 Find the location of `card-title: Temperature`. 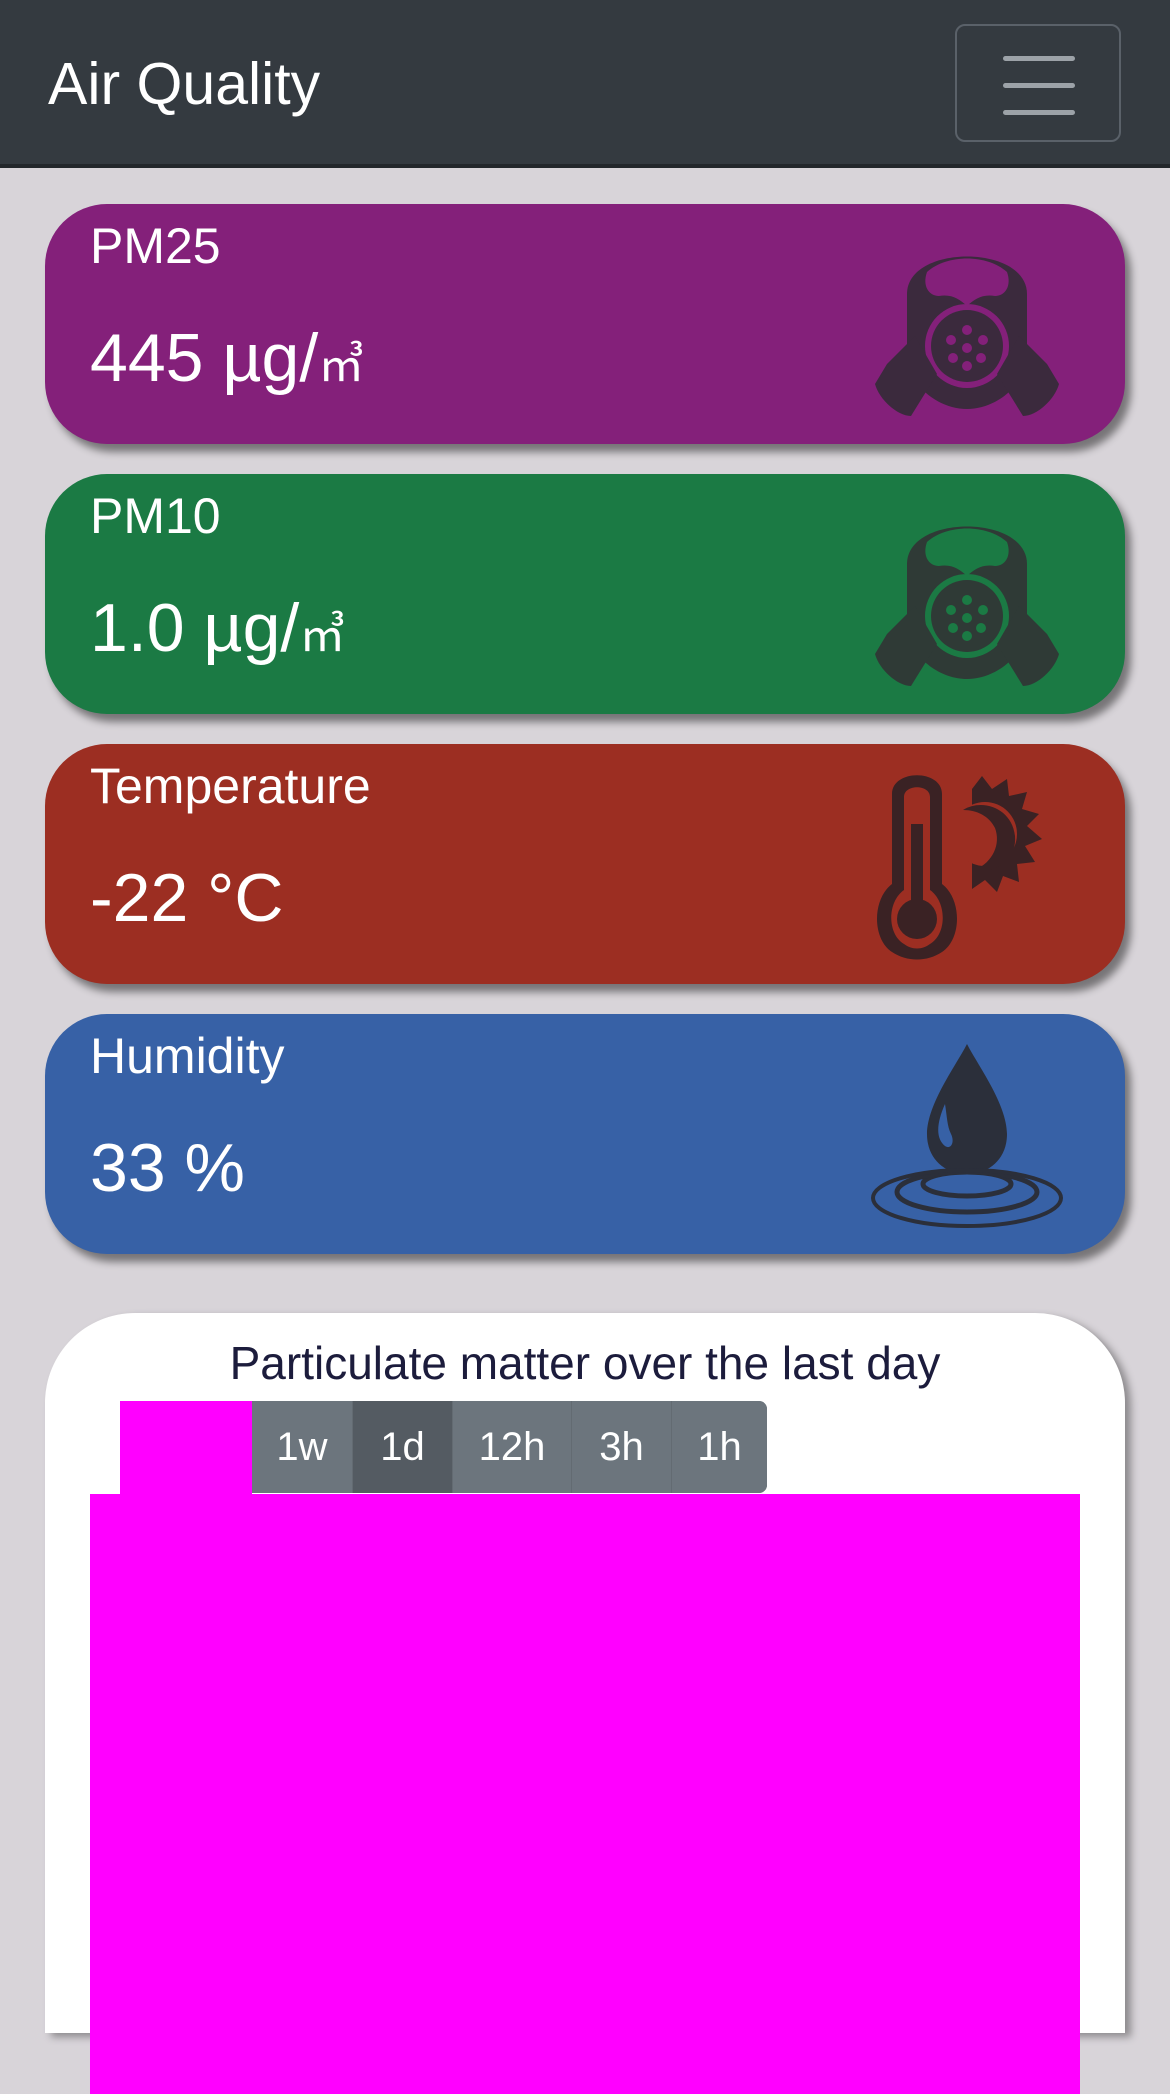

card-title: Temperature is located at coordinates (230, 786).